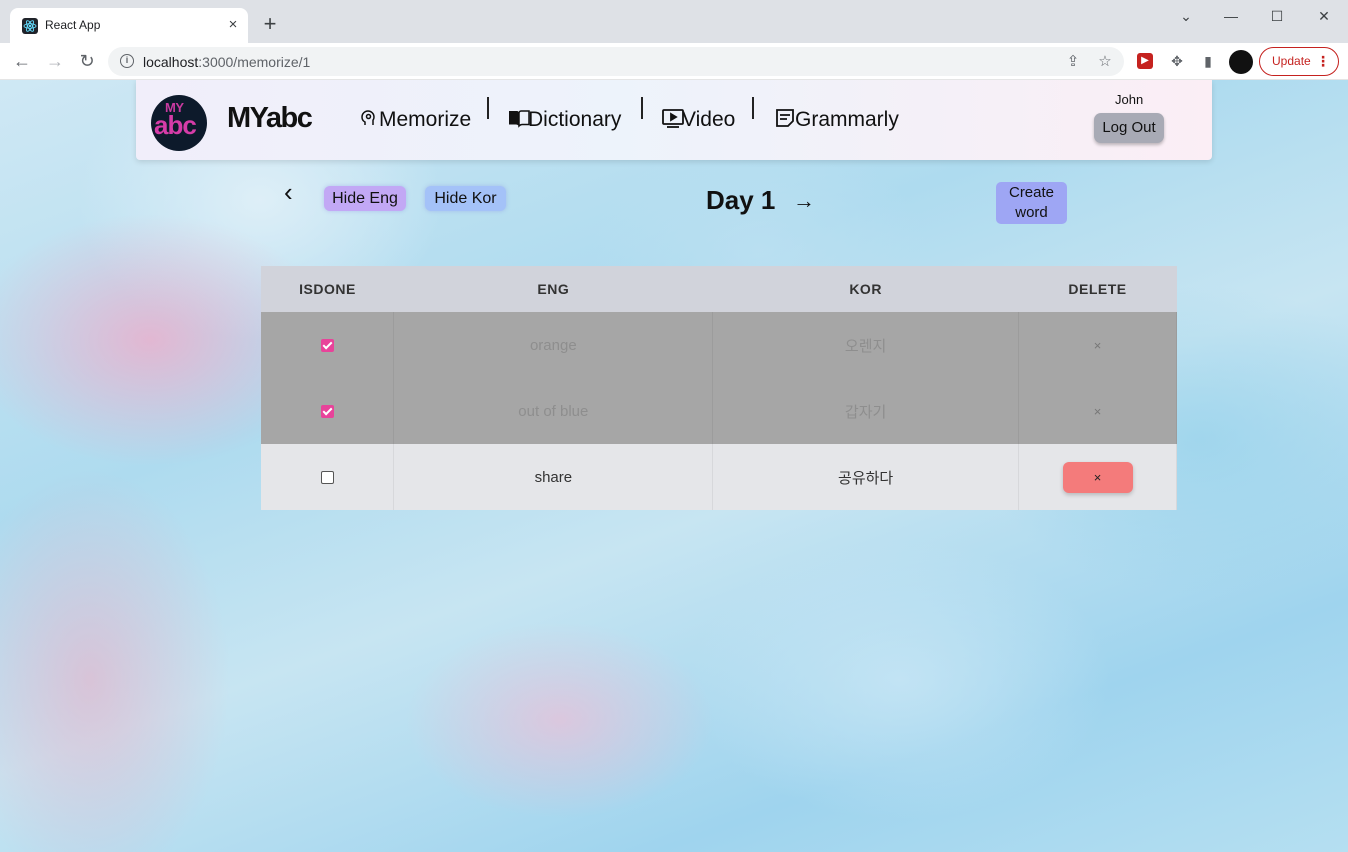 The image size is (1348, 852). I want to click on share-icon: ⇪, so click(1073, 62).